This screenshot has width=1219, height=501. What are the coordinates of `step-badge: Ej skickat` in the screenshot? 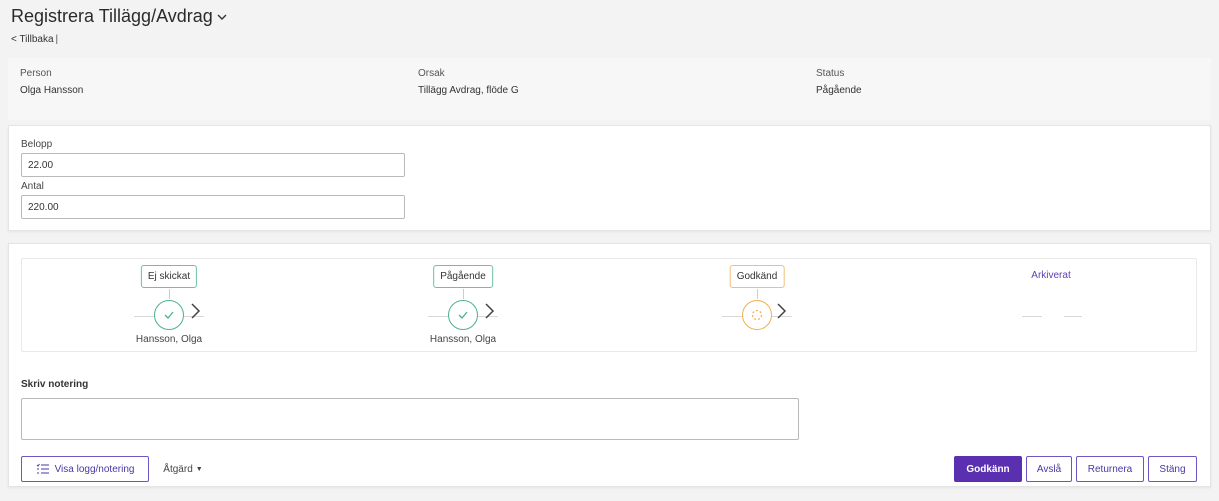 It's located at (169, 276).